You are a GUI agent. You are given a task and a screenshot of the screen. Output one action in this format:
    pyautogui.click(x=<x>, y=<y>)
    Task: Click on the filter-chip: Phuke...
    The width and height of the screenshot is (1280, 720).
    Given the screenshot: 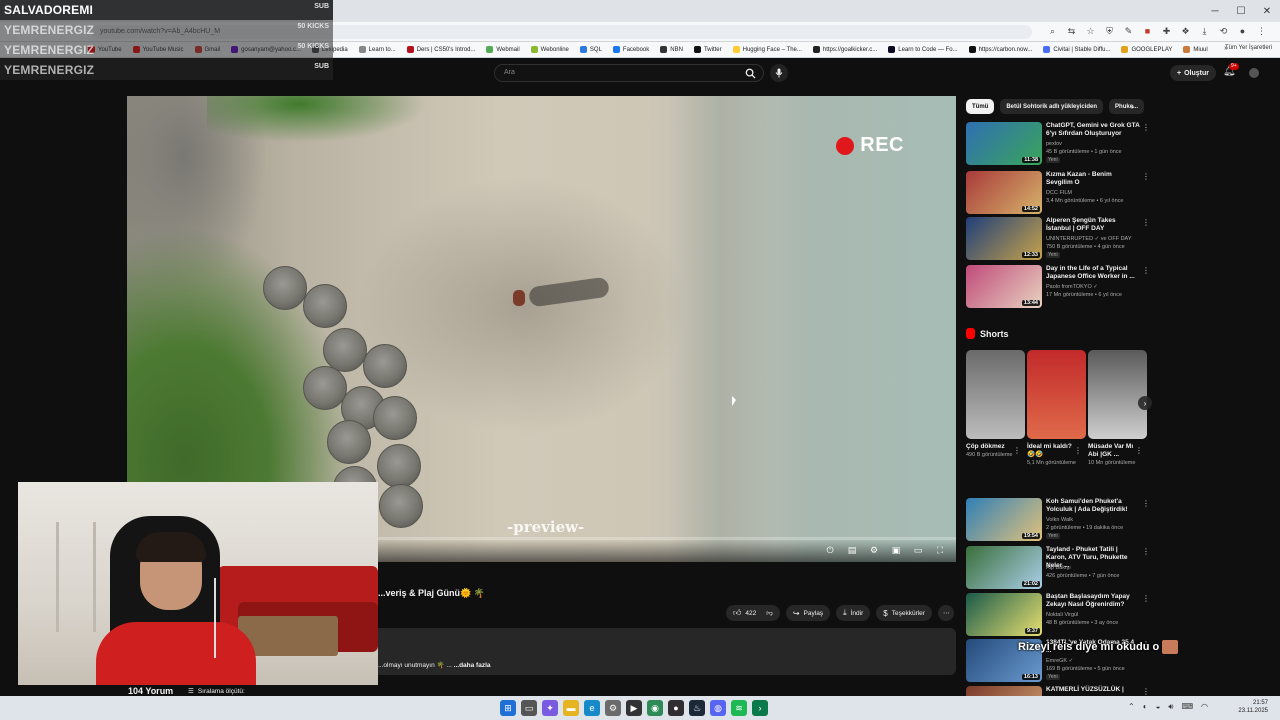 What is the action you would take?
    pyautogui.click(x=1127, y=106)
    